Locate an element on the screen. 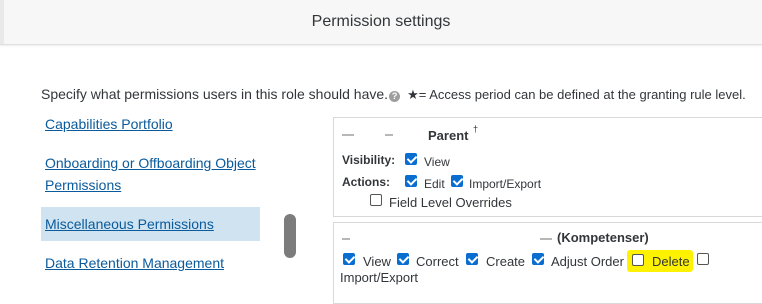  correct-checkbox is located at coordinates (403, 259).